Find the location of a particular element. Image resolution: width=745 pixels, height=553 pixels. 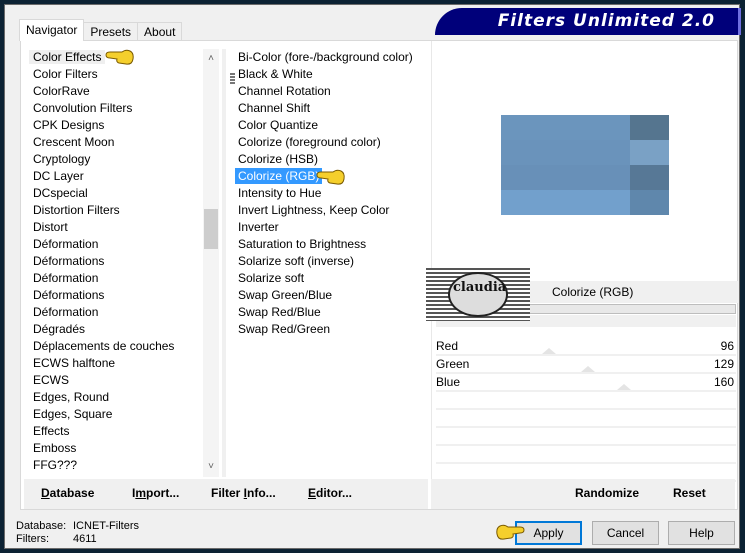

category-item-label: ECWS is located at coordinates (51, 380).